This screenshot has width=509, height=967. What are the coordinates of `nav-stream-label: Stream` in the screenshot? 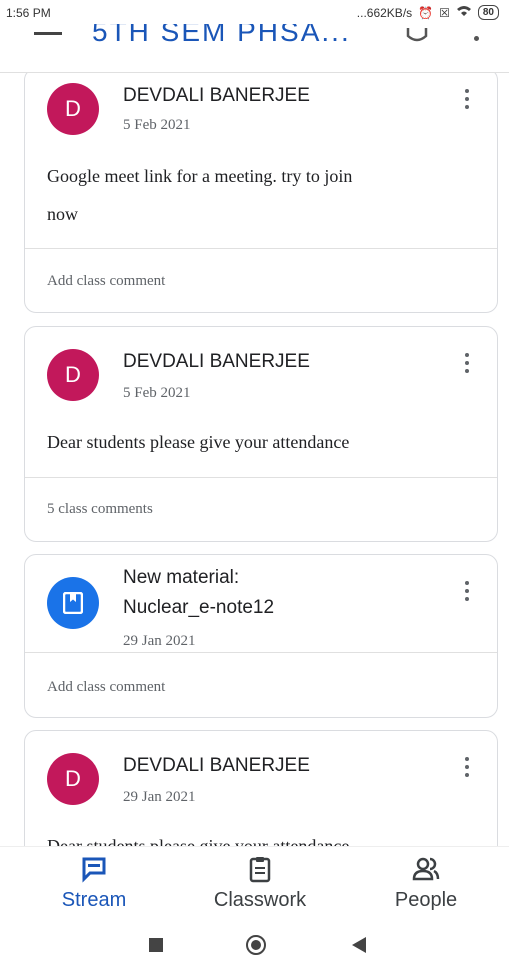 It's located at (94, 900).